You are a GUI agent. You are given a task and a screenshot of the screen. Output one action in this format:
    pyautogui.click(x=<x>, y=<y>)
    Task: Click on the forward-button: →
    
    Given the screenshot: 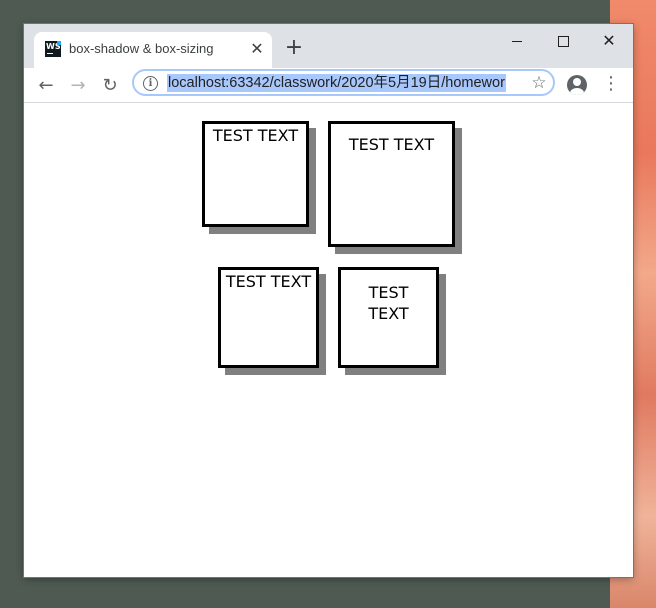 What is the action you would take?
    pyautogui.click(x=78, y=86)
    